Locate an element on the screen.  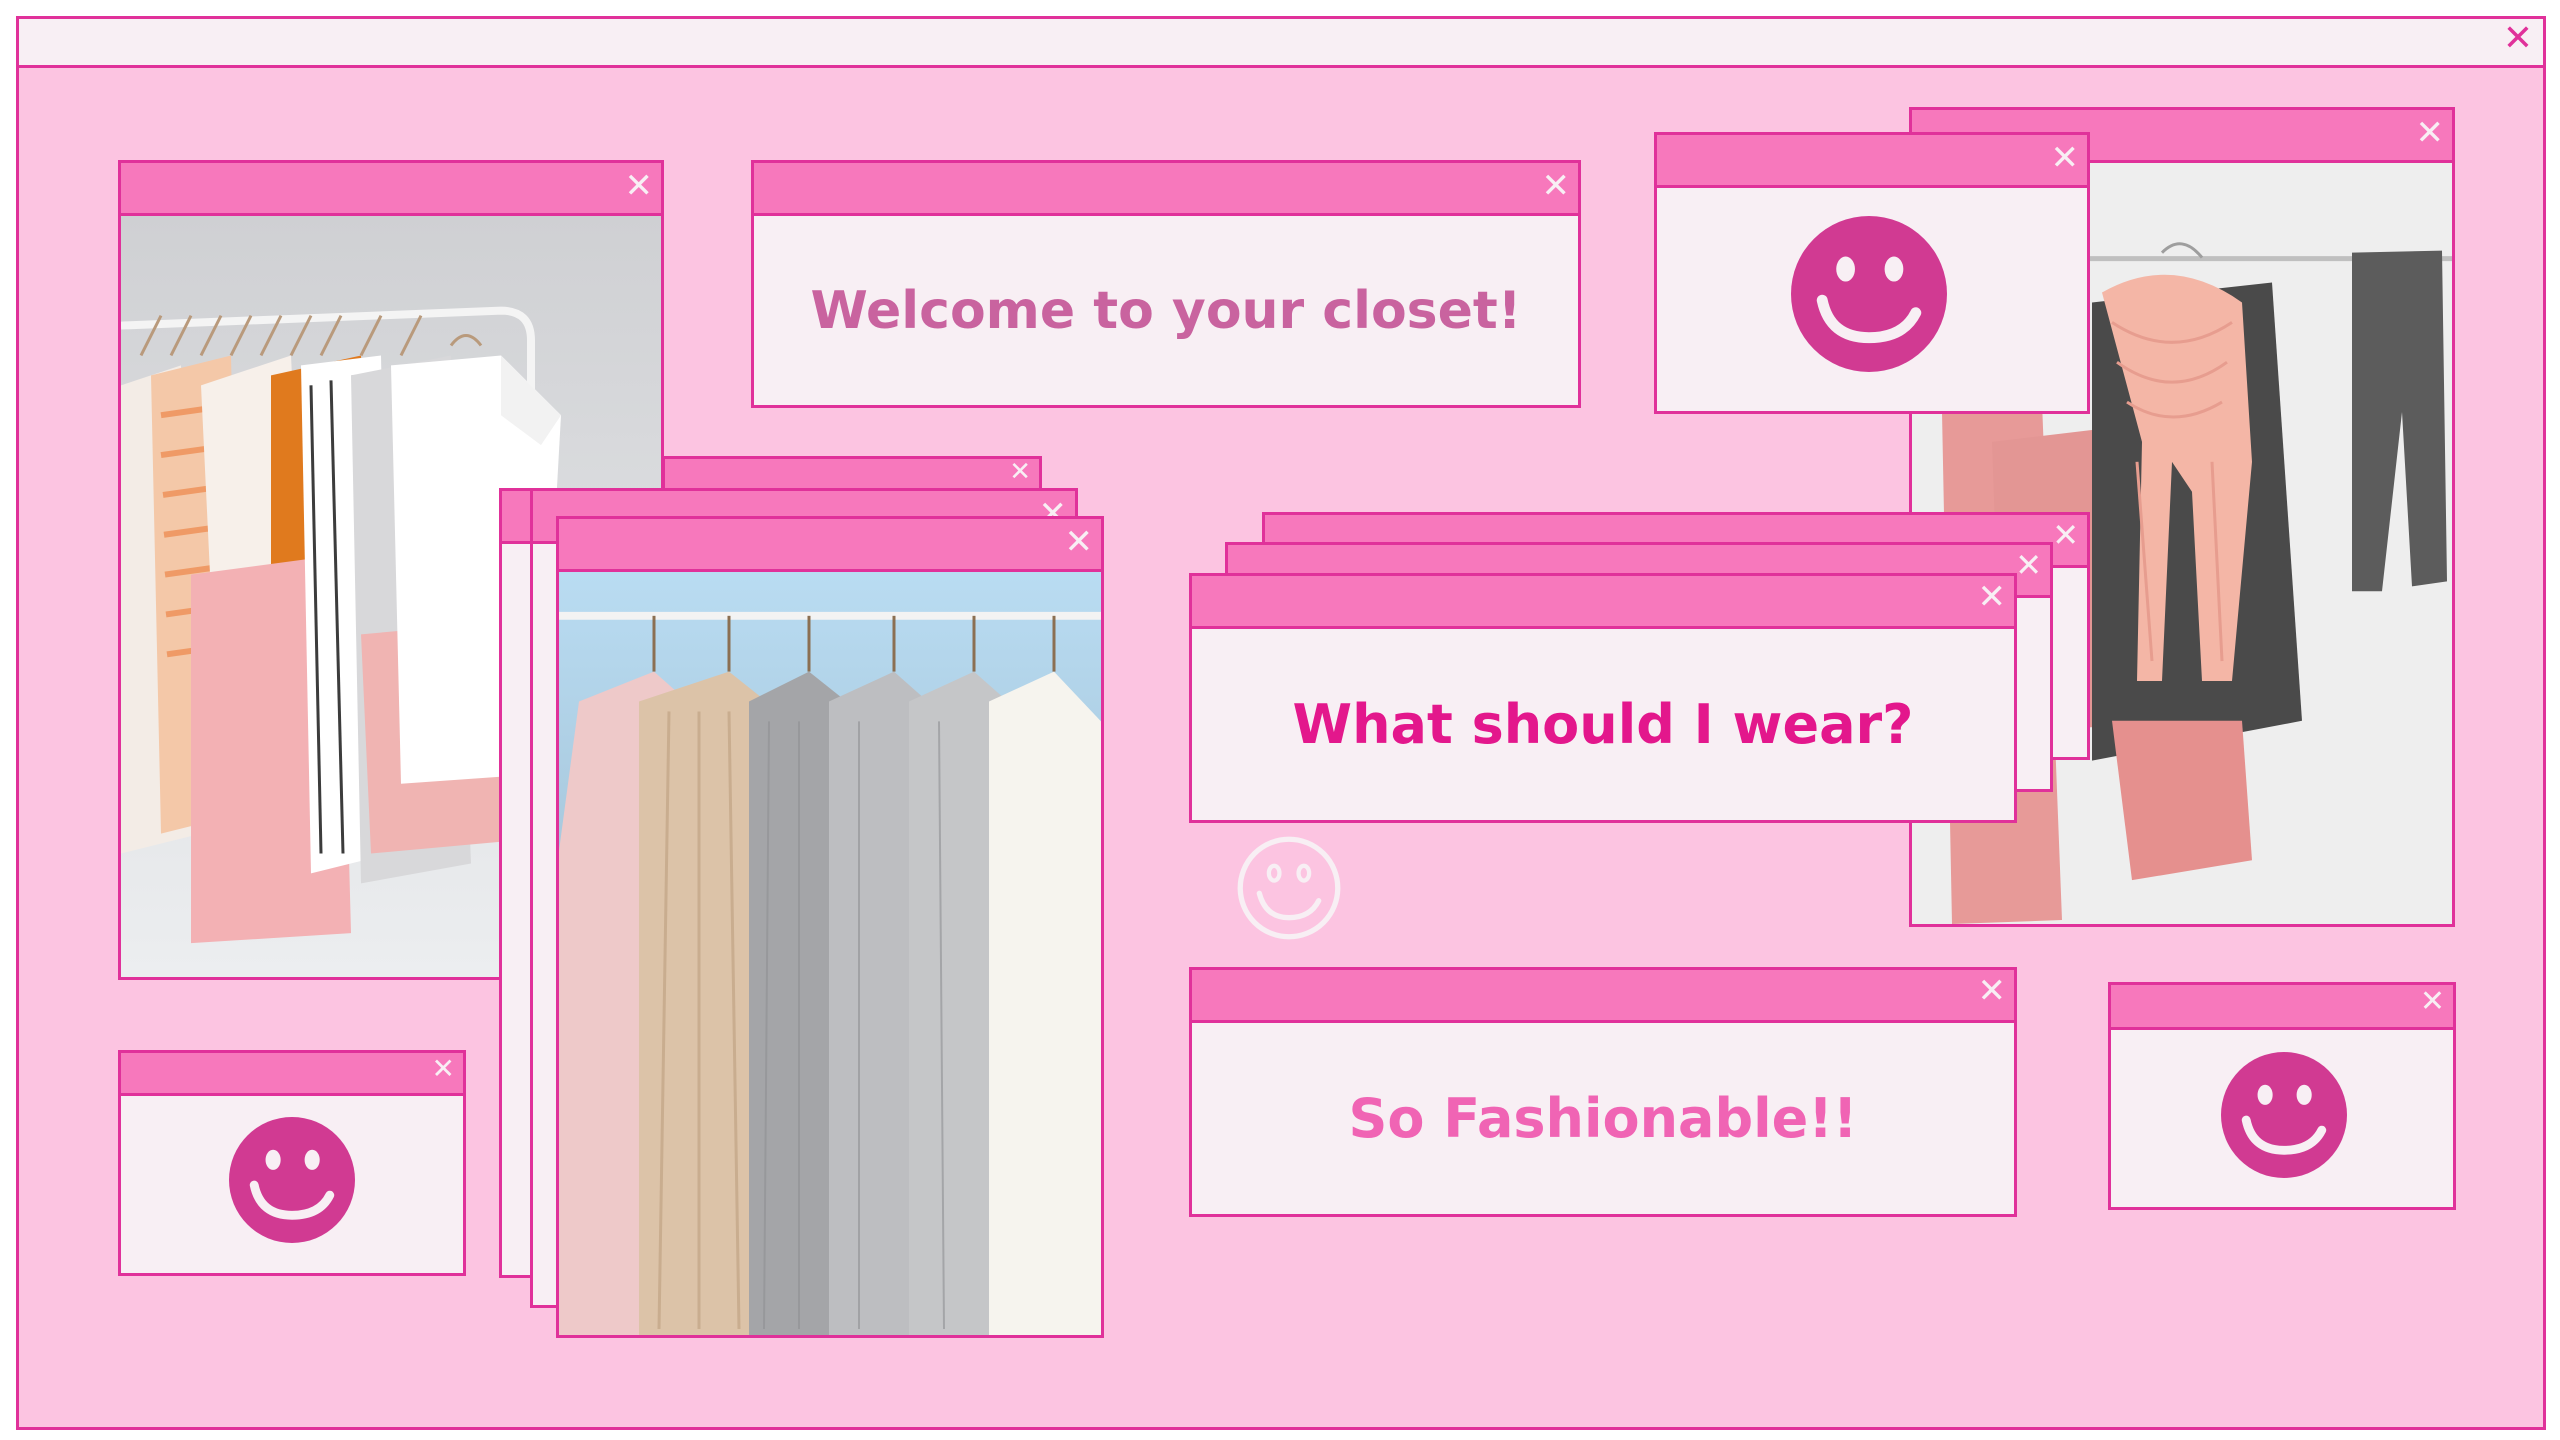
welcome-window: ✕ Welcome to your closet! is located at coordinates (1166, 284).